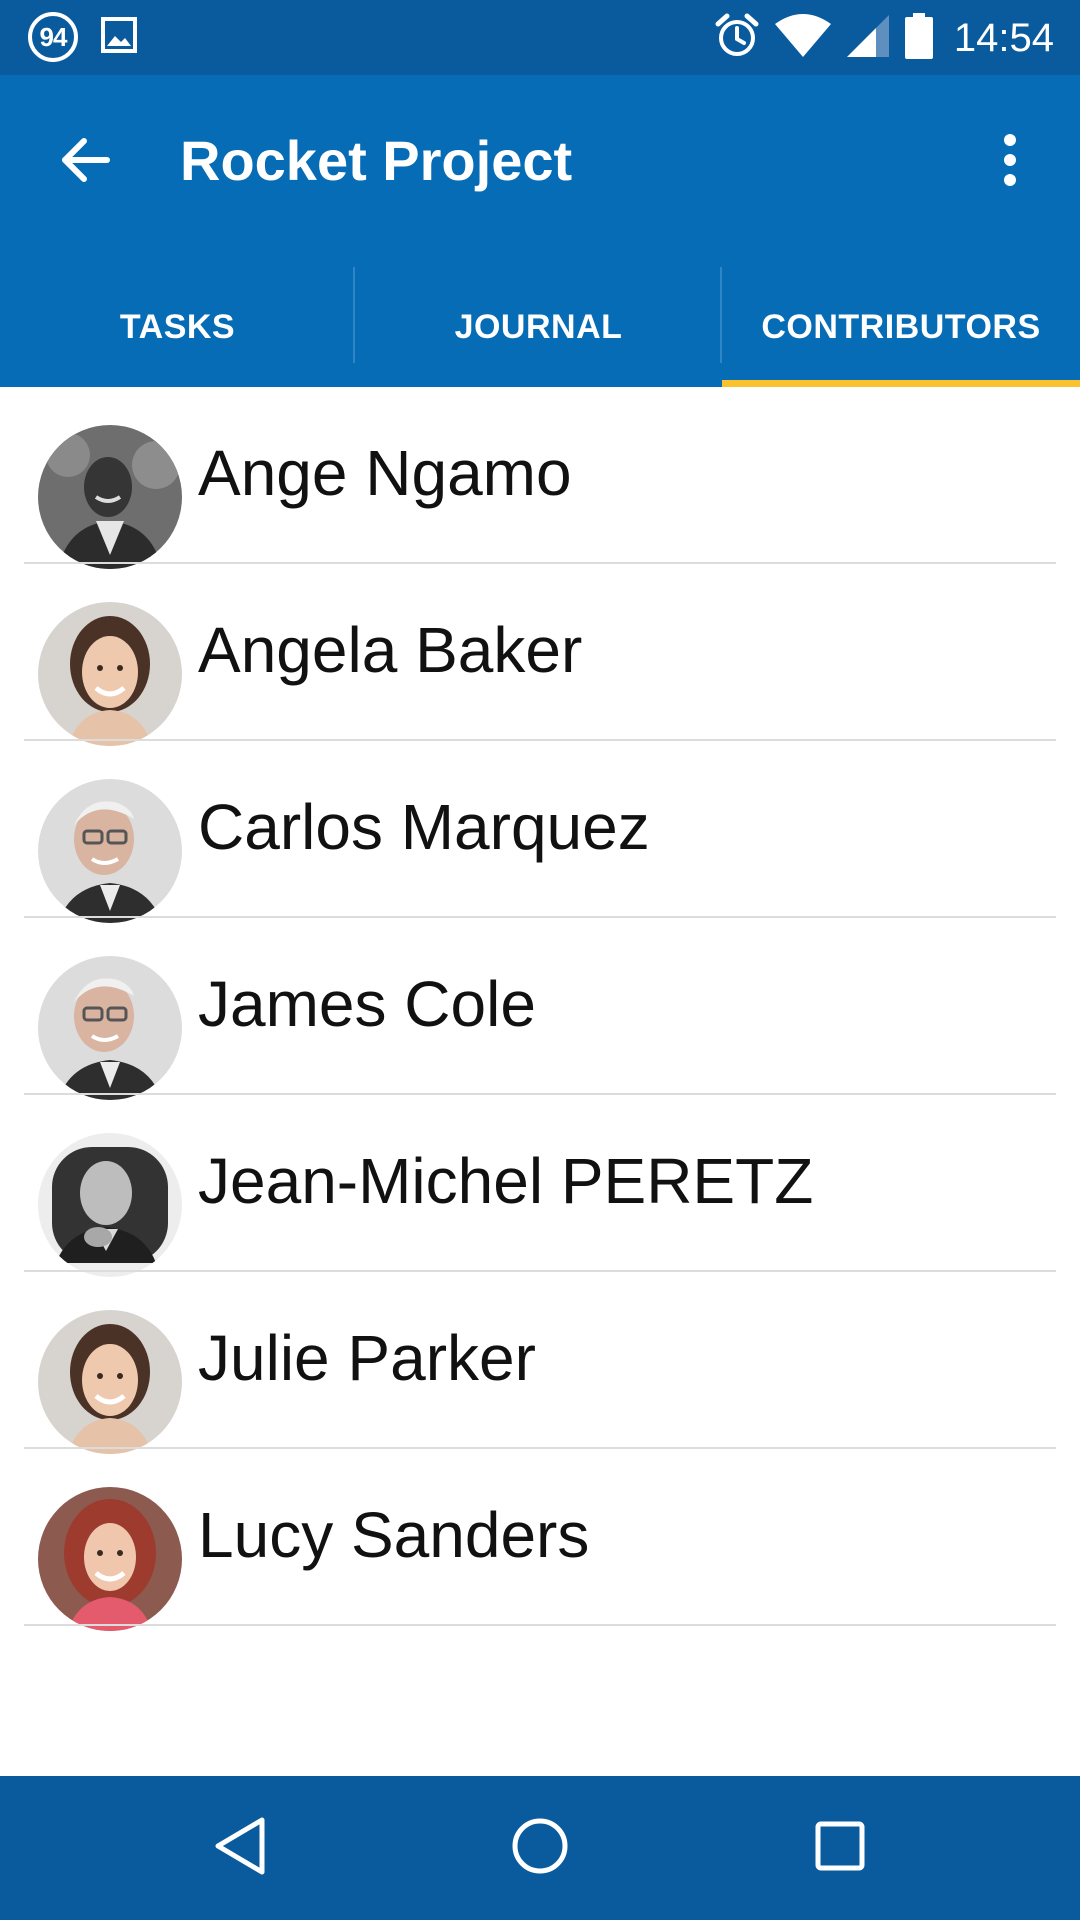  What do you see at coordinates (119, 37) in the screenshot?
I see `image-icon` at bounding box center [119, 37].